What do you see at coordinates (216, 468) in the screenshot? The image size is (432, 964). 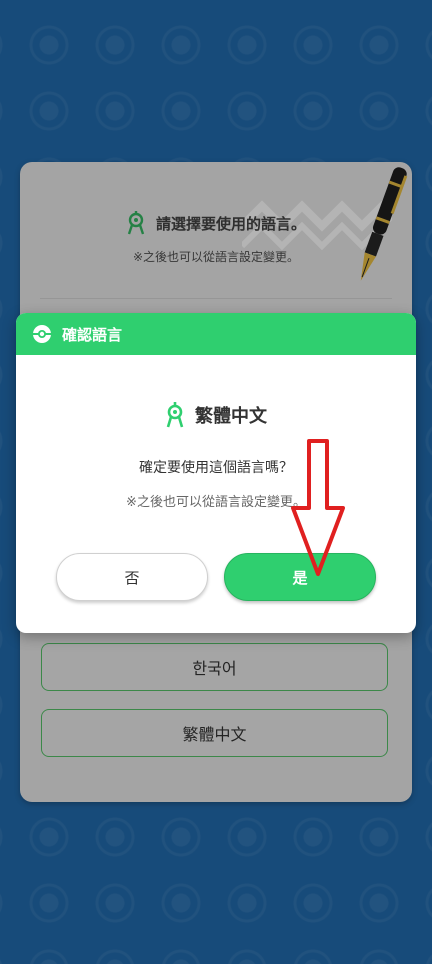 I see `confirm-question: 確定要使用這個語言嗎？` at bounding box center [216, 468].